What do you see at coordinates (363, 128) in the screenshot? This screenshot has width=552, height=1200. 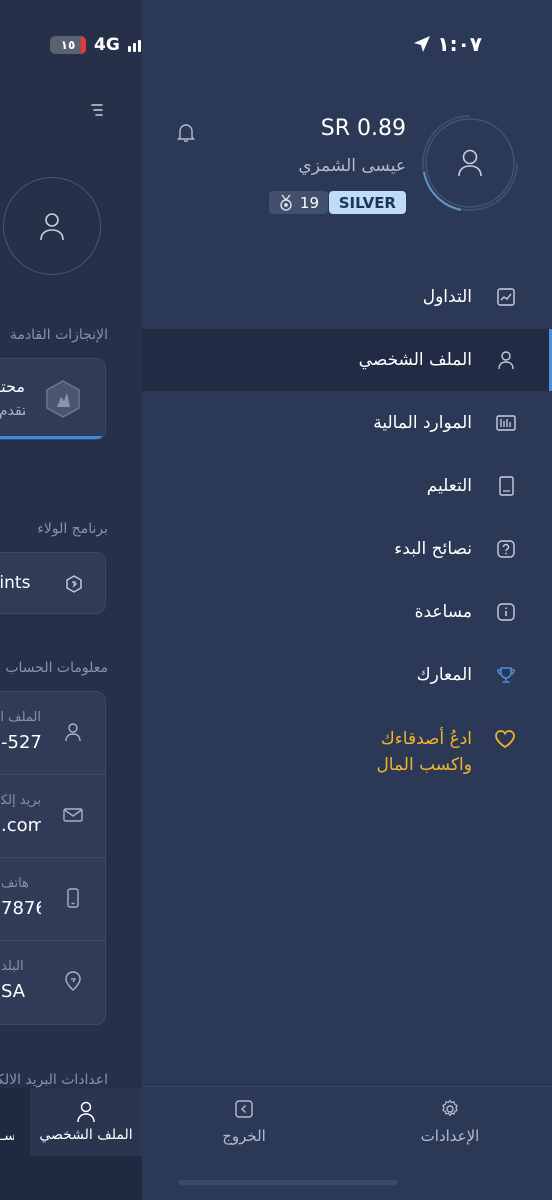 I see `account-balance: SR 0.89` at bounding box center [363, 128].